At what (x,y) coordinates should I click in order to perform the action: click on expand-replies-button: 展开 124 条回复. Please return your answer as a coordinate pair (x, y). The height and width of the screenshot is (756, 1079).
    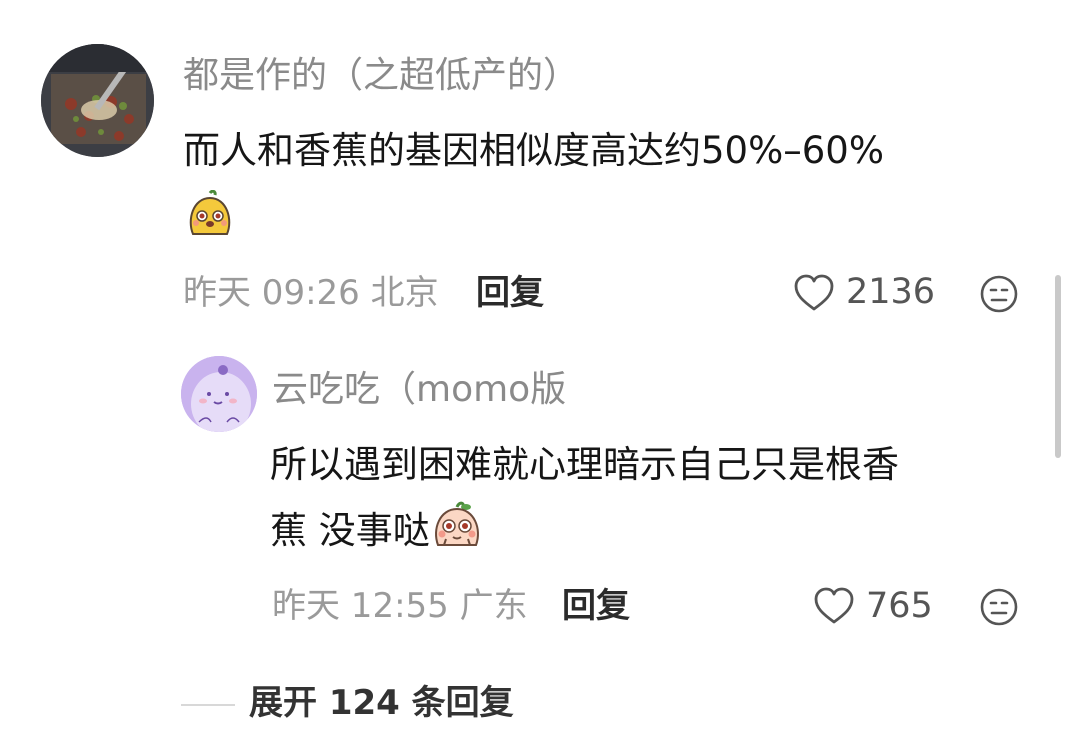
    Looking at the image, I should click on (381, 703).